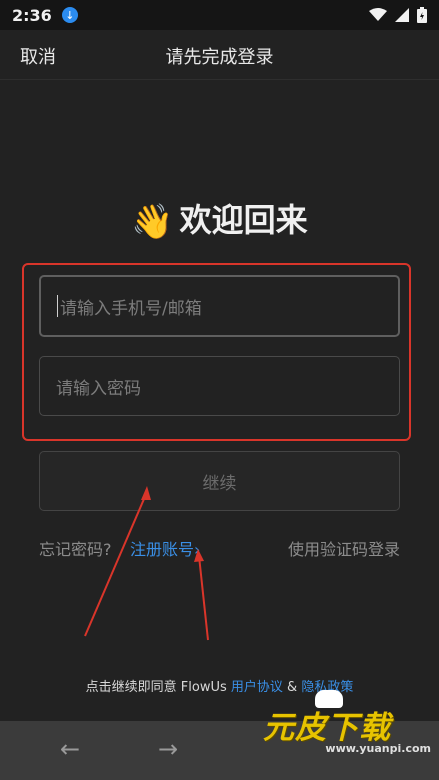 This screenshot has width=439, height=780. I want to click on back-arrow-icon: ←, so click(70, 749).